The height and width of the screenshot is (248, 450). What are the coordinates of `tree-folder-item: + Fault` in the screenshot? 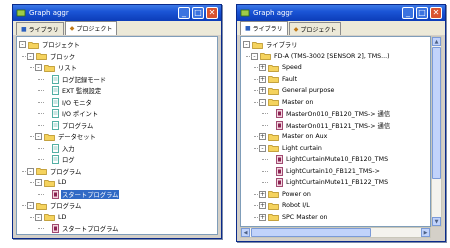 It's located at (278, 79).